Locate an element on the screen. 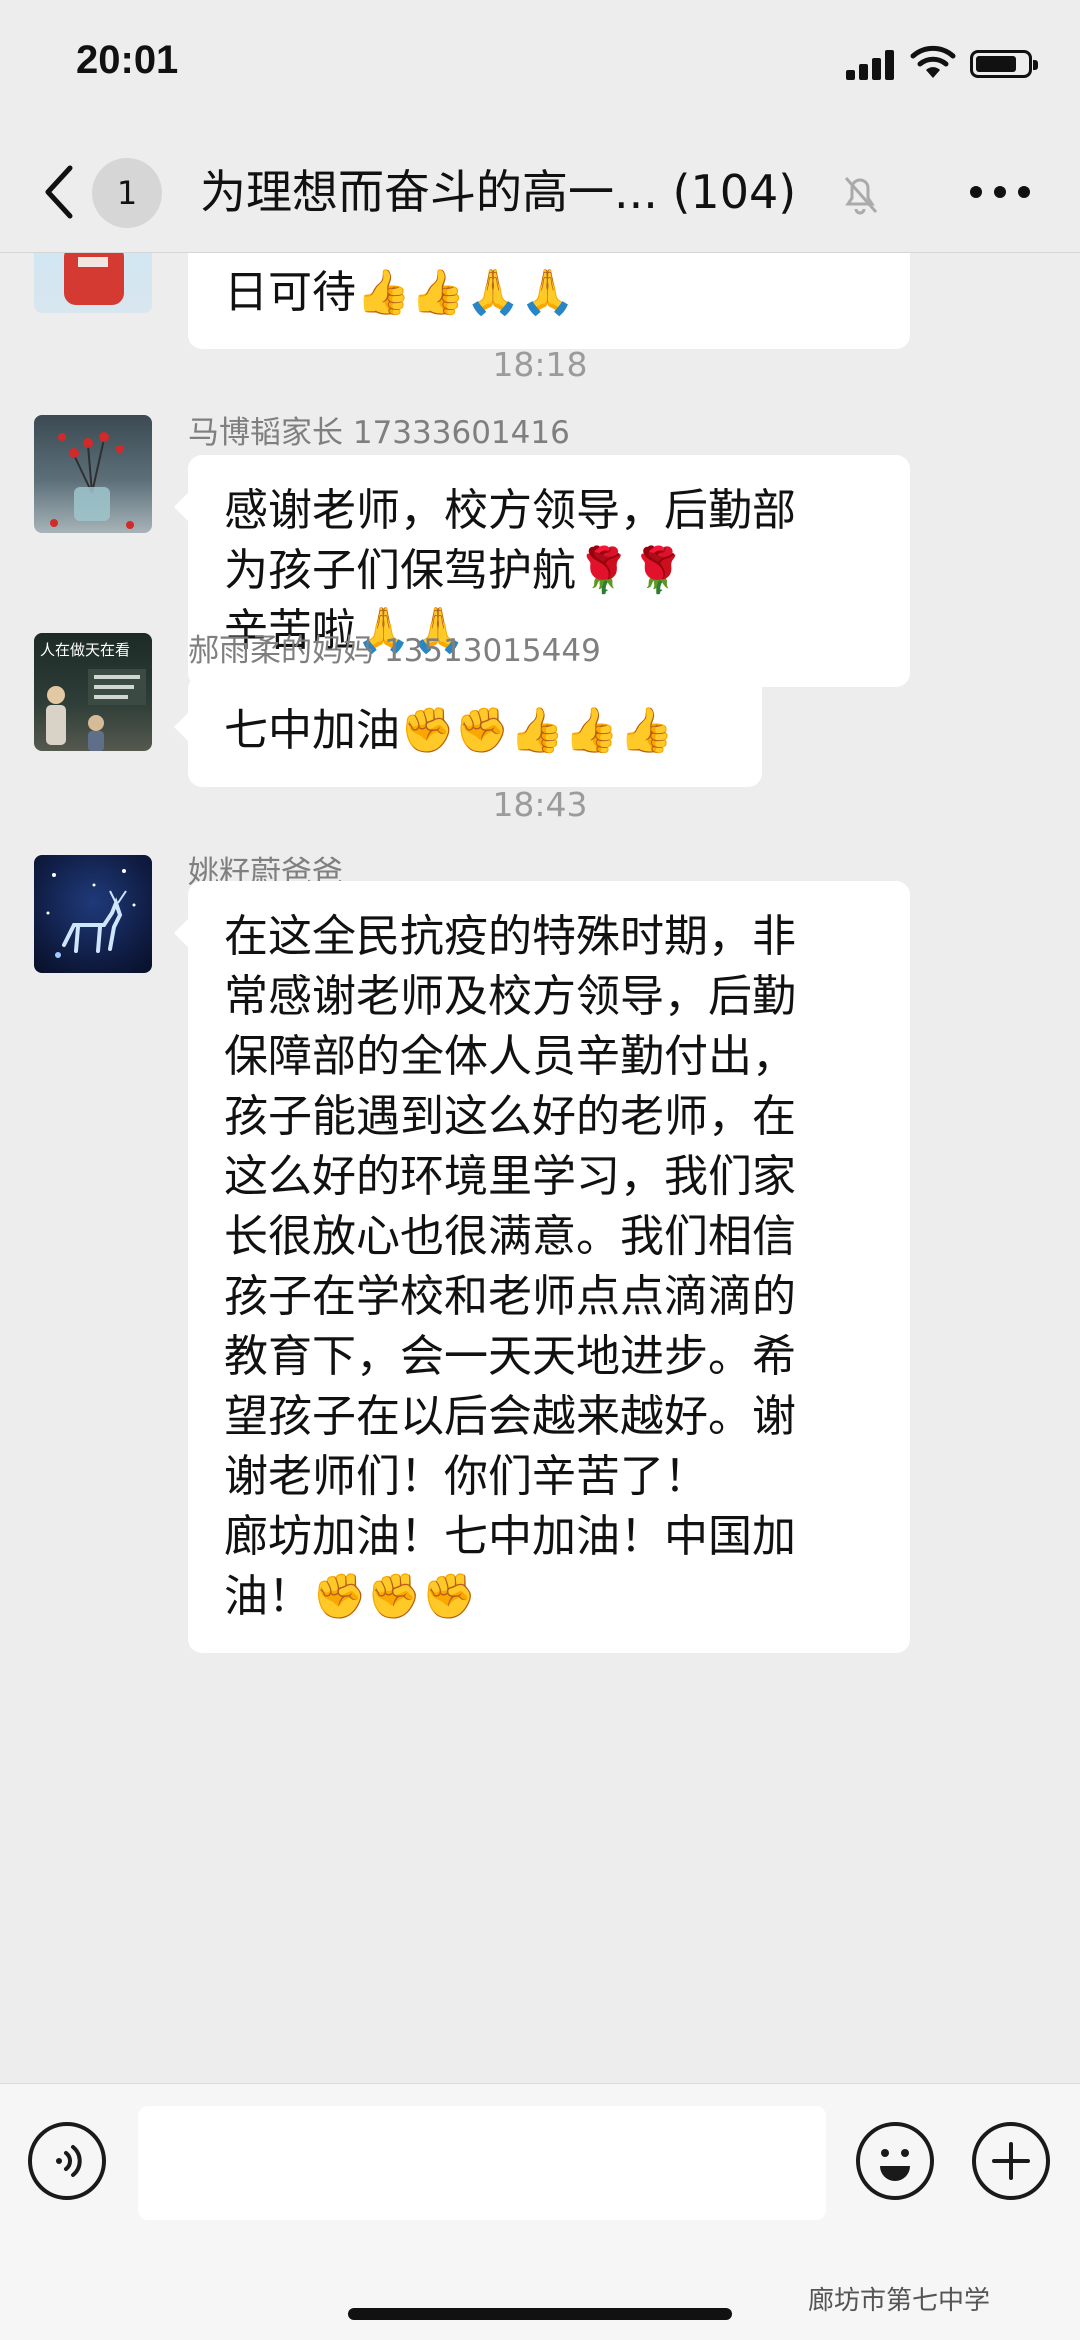 This screenshot has height=2340, width=1080. sender-name: 郝雨柔的妈妈 13513015449 is located at coordinates (394, 651).